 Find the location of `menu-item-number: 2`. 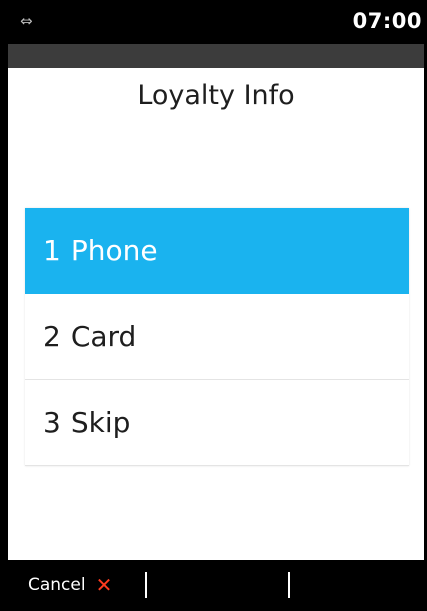

menu-item-number: 2 is located at coordinates (52, 336).